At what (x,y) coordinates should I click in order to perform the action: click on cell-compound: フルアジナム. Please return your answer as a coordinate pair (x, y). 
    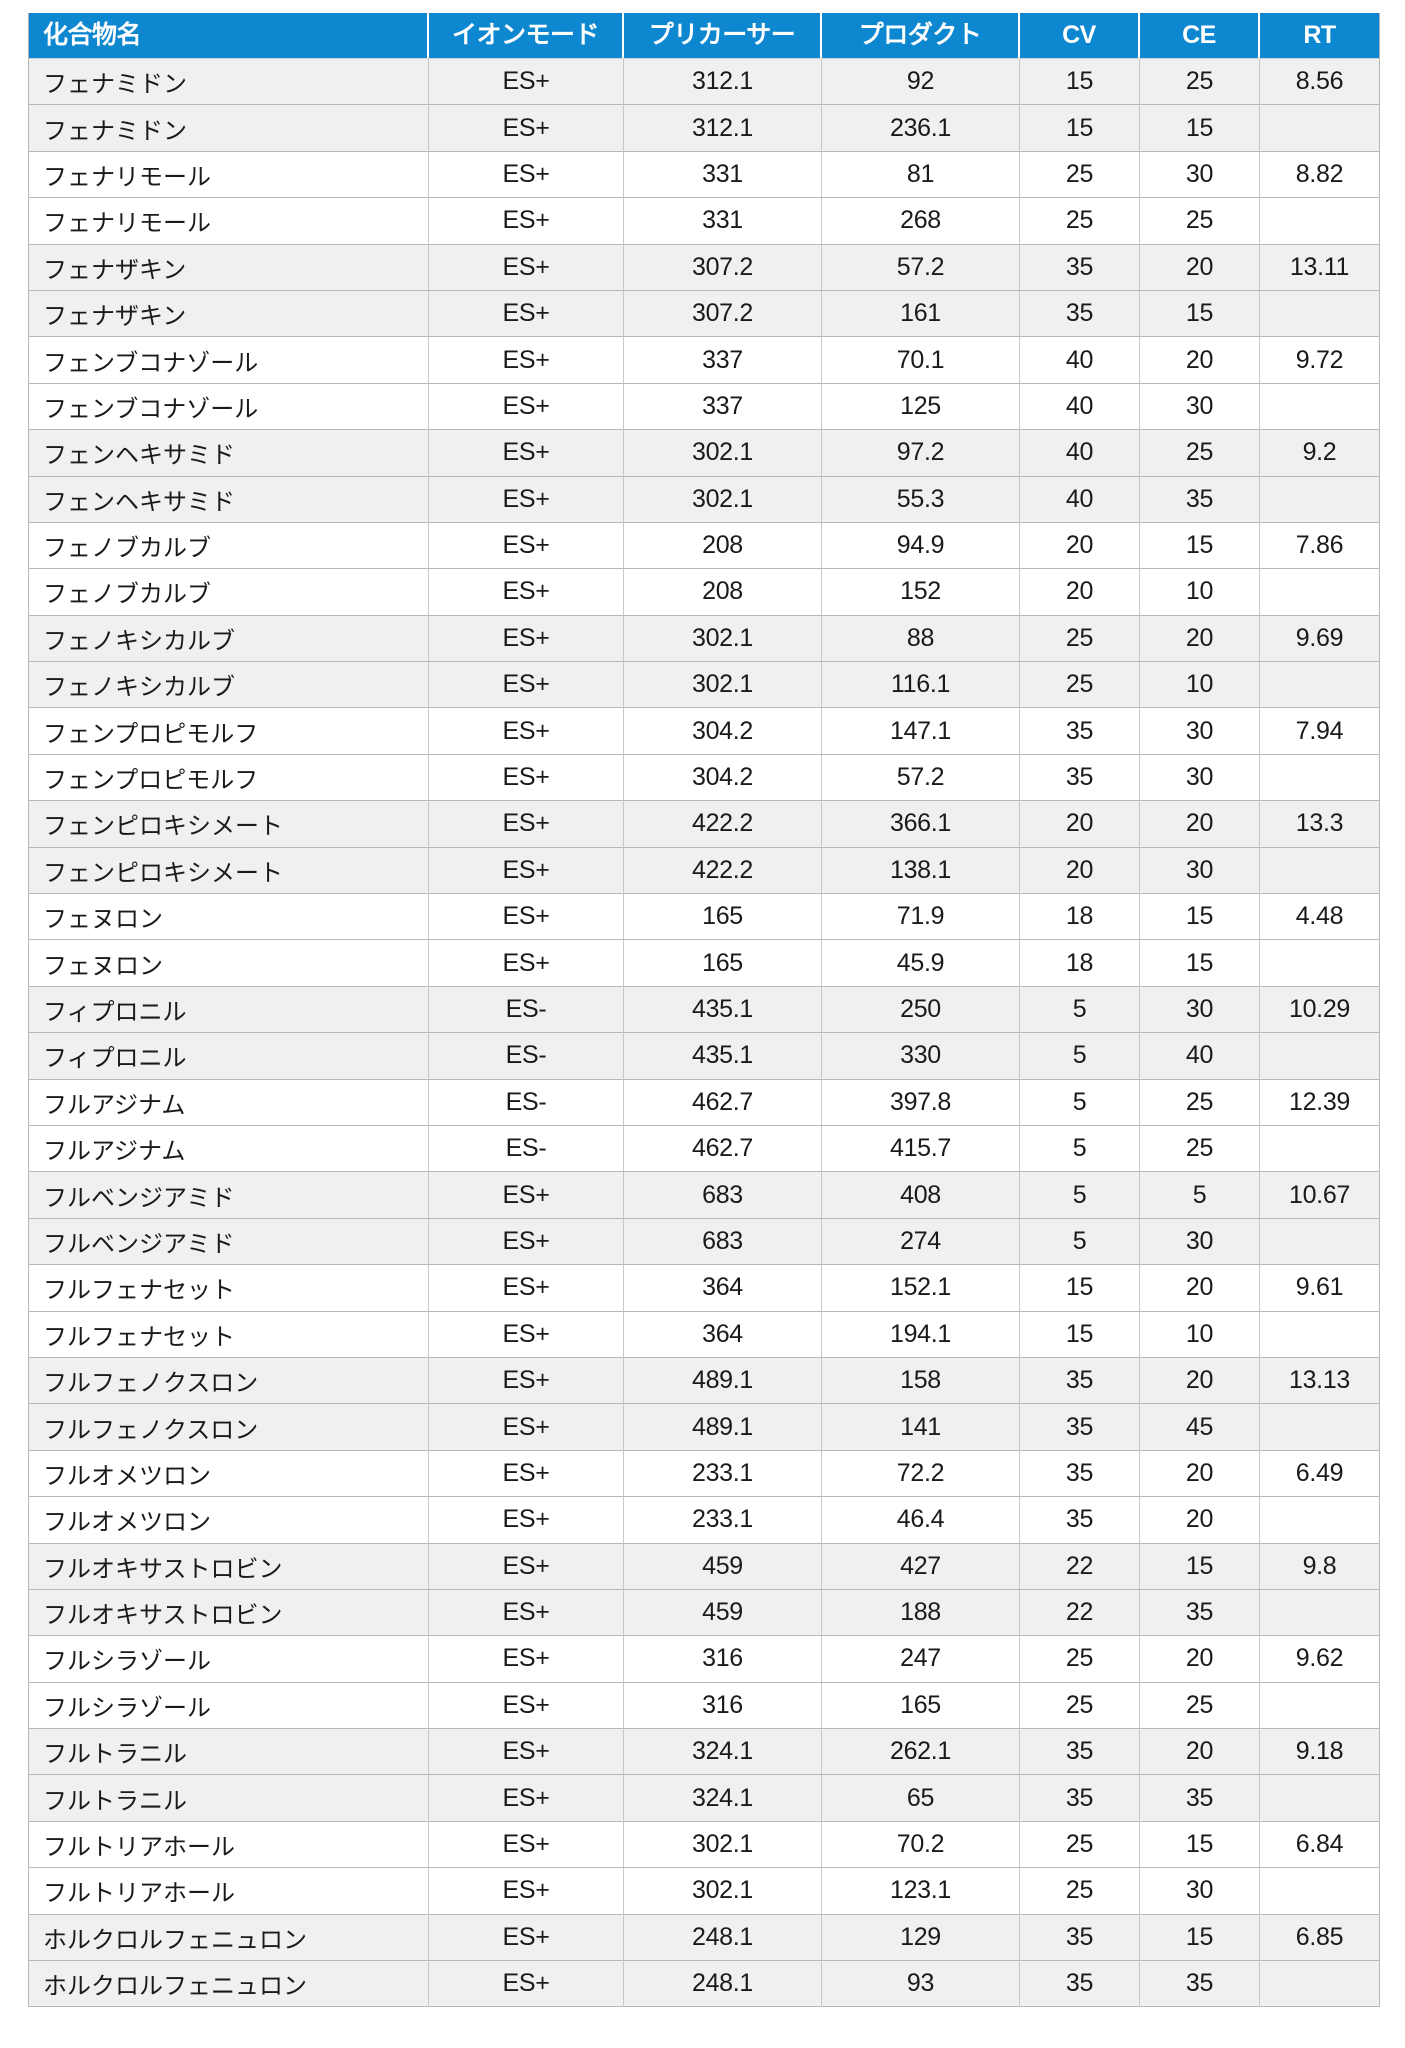
    Looking at the image, I should click on (229, 1149).